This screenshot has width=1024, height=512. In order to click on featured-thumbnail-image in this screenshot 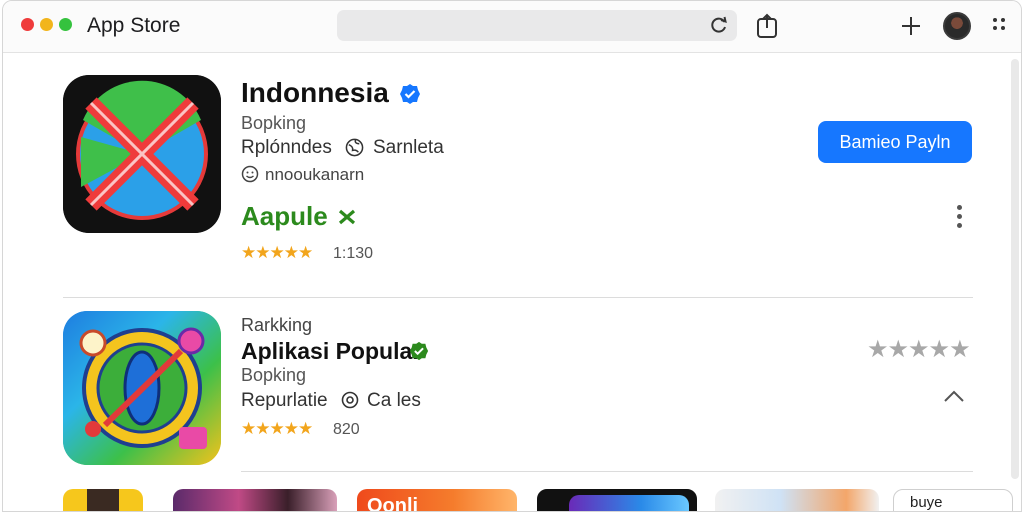, I will do `click(629, 503)`.